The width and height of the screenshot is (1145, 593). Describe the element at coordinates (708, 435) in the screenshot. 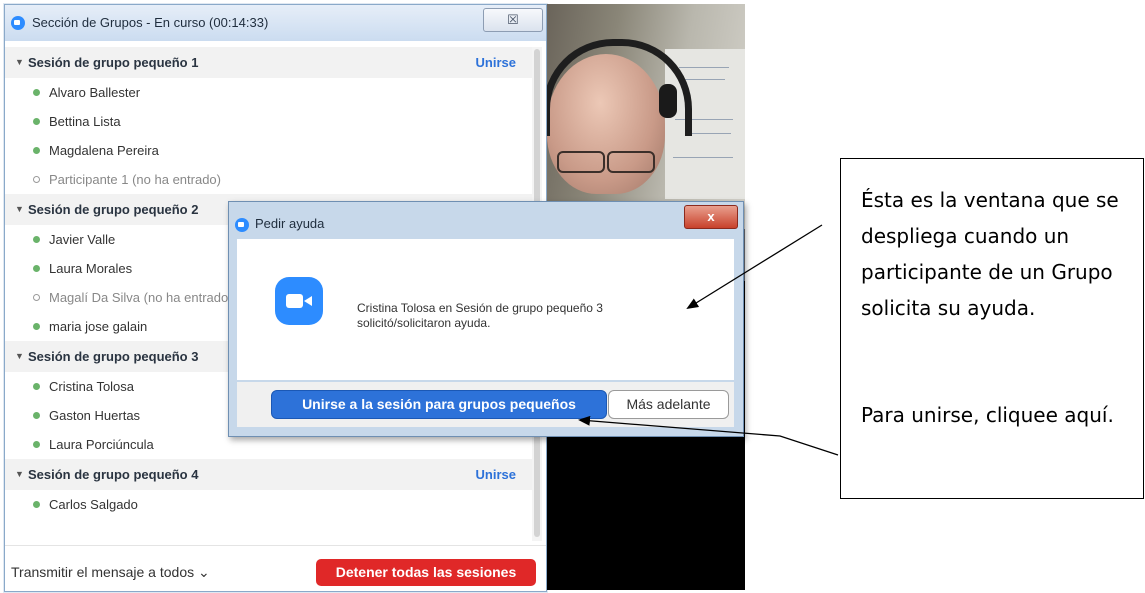

I see `arrow-to-join-button` at that location.